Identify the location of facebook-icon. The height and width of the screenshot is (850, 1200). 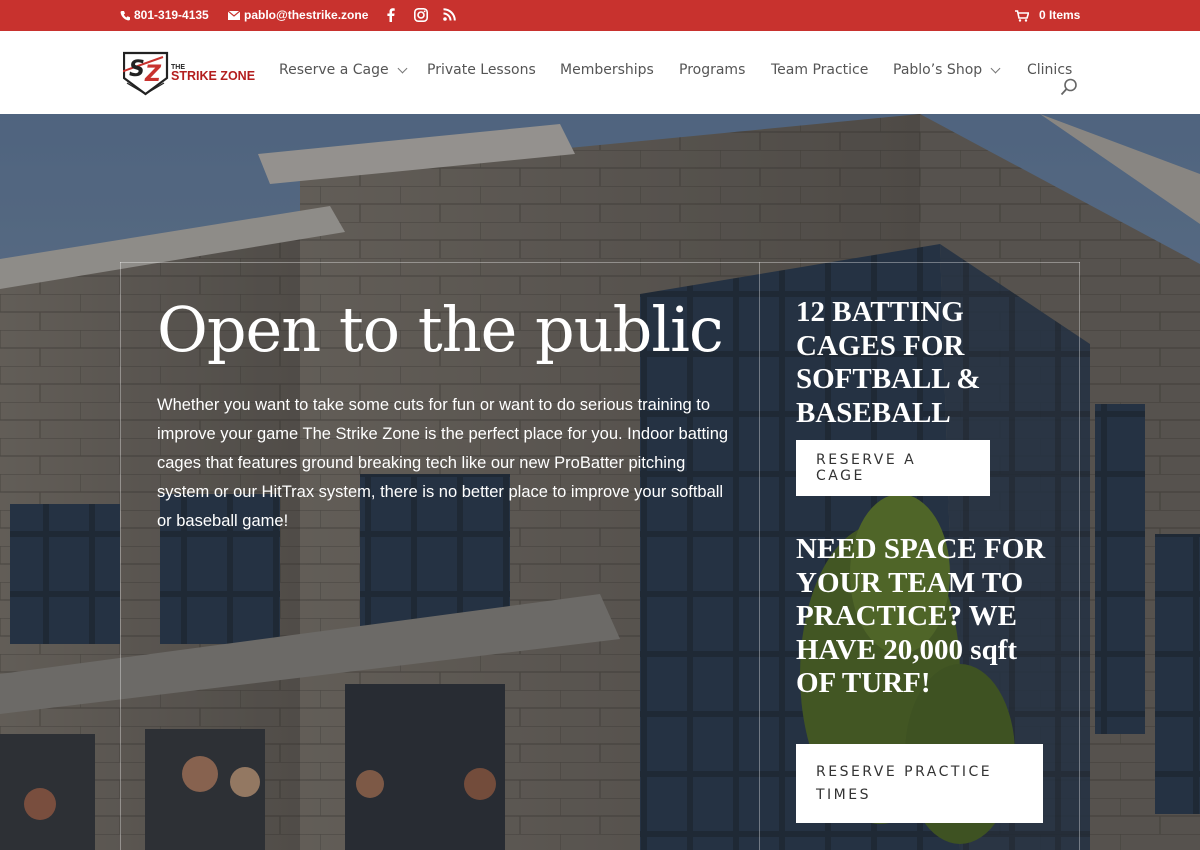
(391, 15).